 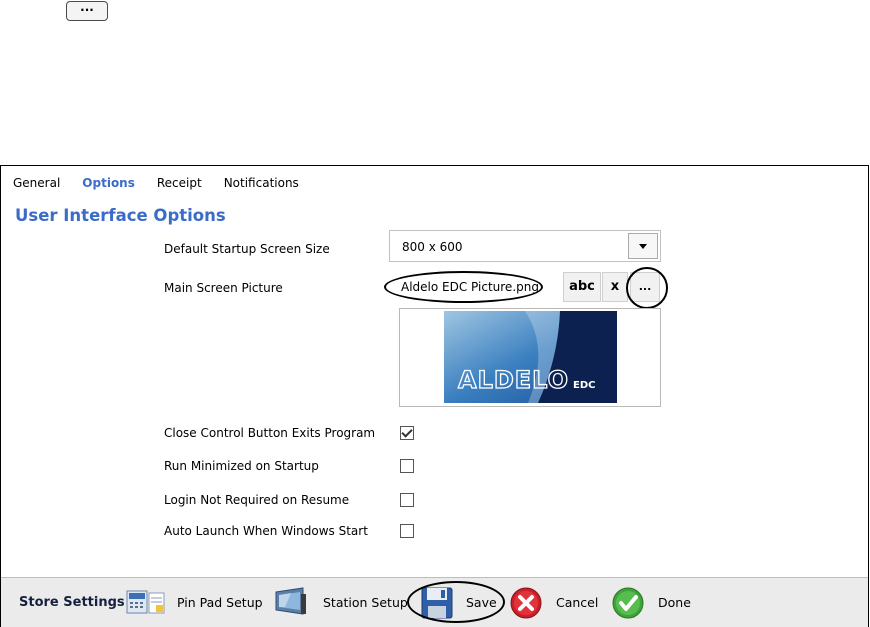 I want to click on main-picture-label: Main Screen Picture, so click(x=223, y=288).